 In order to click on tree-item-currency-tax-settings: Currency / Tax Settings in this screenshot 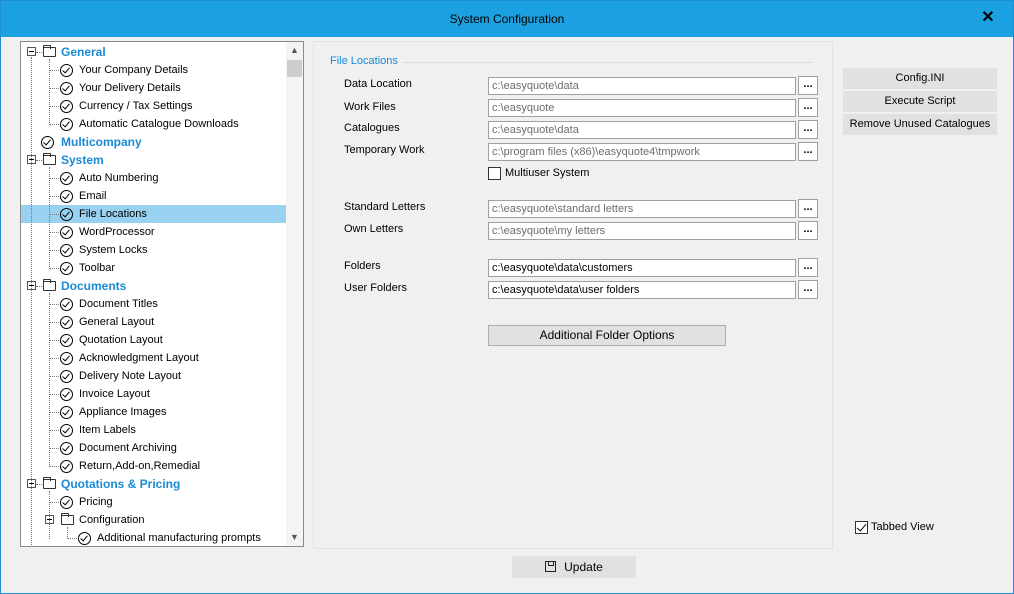, I will do `click(154, 106)`.